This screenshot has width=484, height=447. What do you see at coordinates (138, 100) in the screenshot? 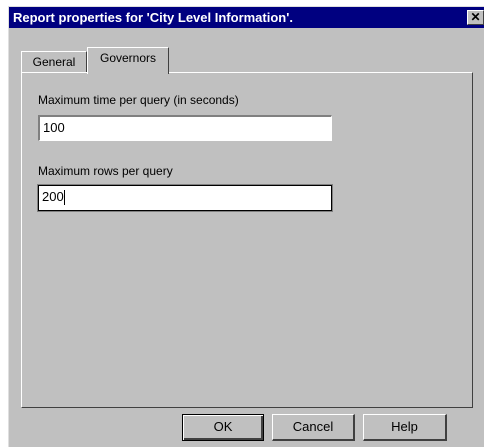
I see `max-time-label: Maximum time per query (in seconds)` at bounding box center [138, 100].